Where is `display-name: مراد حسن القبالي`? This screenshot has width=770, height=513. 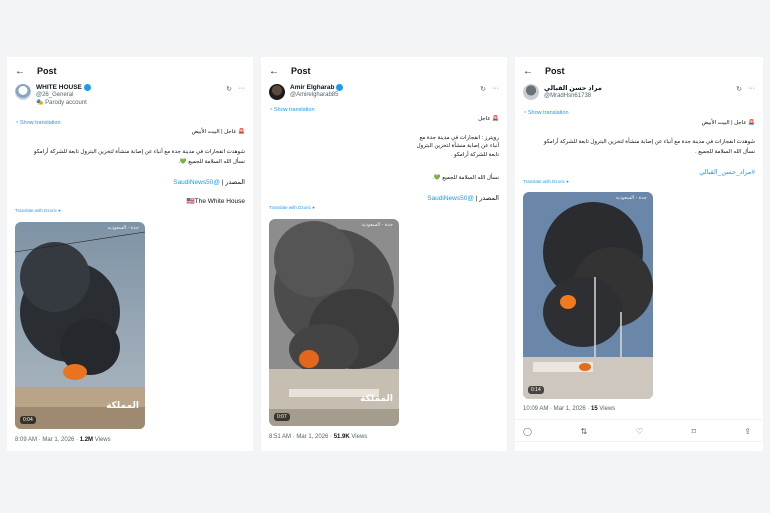
display-name: مراد حسن القبالي is located at coordinates (573, 88).